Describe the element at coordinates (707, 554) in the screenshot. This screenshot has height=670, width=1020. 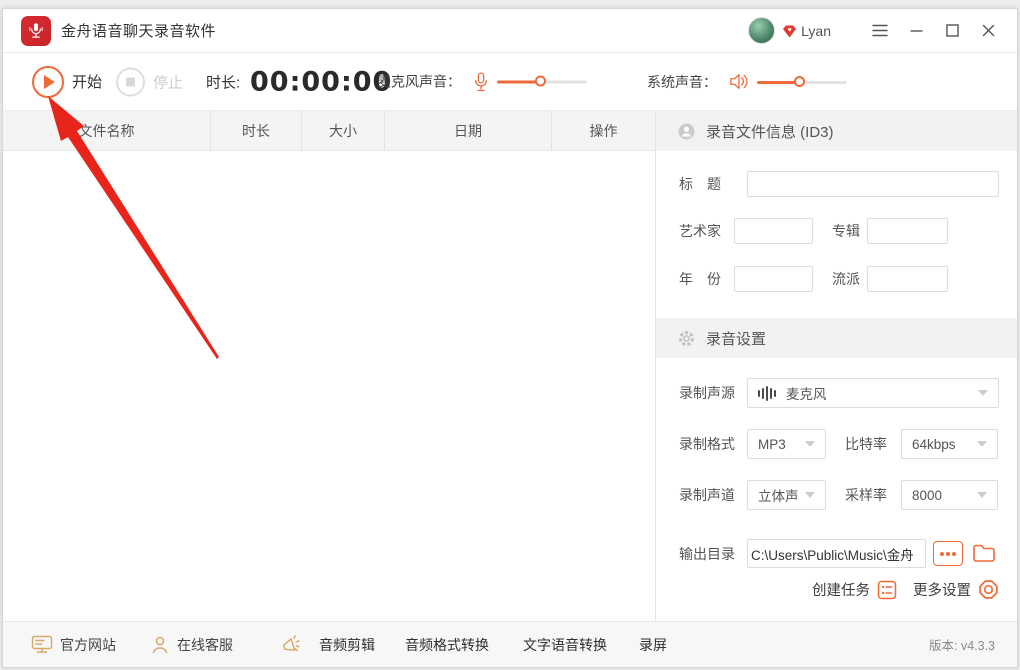
I see `output-dir-label: 输出目录` at that location.